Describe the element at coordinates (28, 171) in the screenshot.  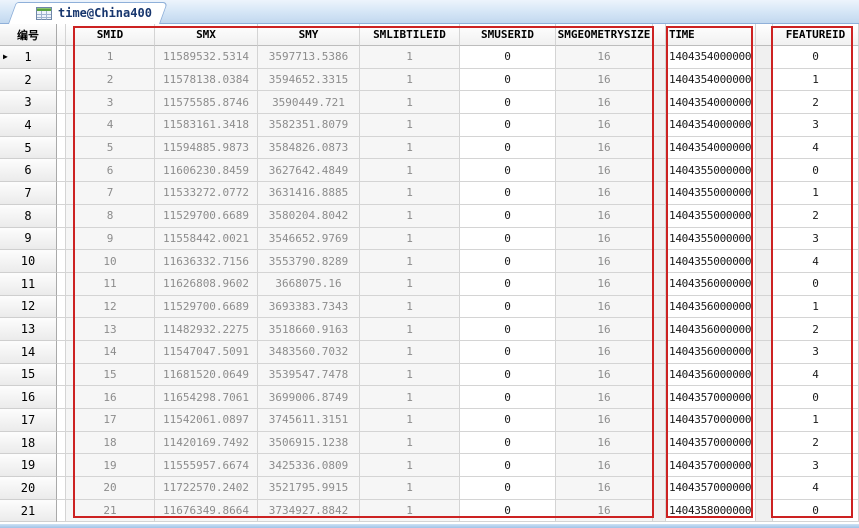
I see `row-number: 6` at that location.